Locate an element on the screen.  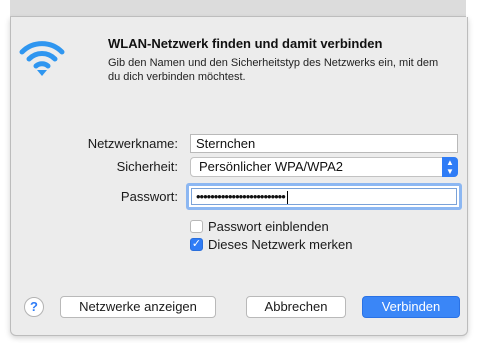
network-name-label: Netzwerkname: is located at coordinates (132, 143).